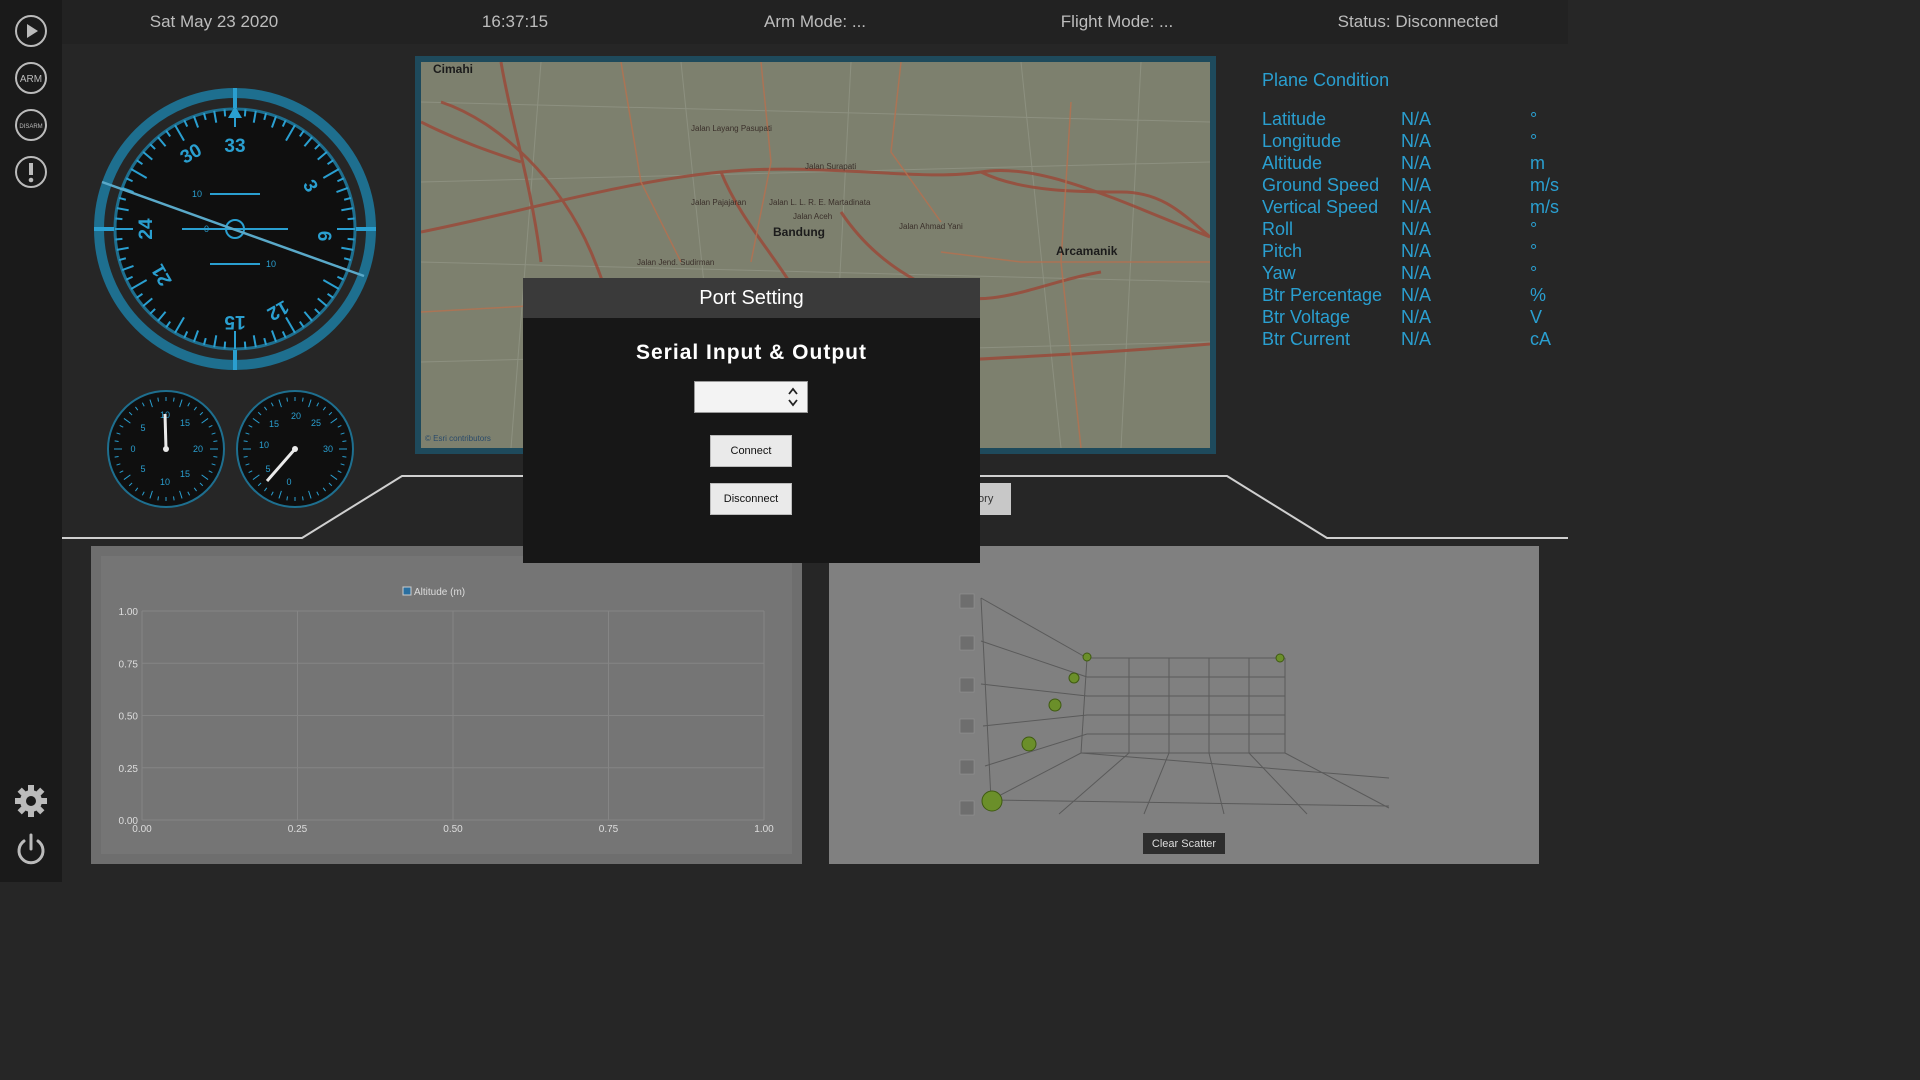  What do you see at coordinates (328, 449) in the screenshot?
I see `gs-label: 30` at bounding box center [328, 449].